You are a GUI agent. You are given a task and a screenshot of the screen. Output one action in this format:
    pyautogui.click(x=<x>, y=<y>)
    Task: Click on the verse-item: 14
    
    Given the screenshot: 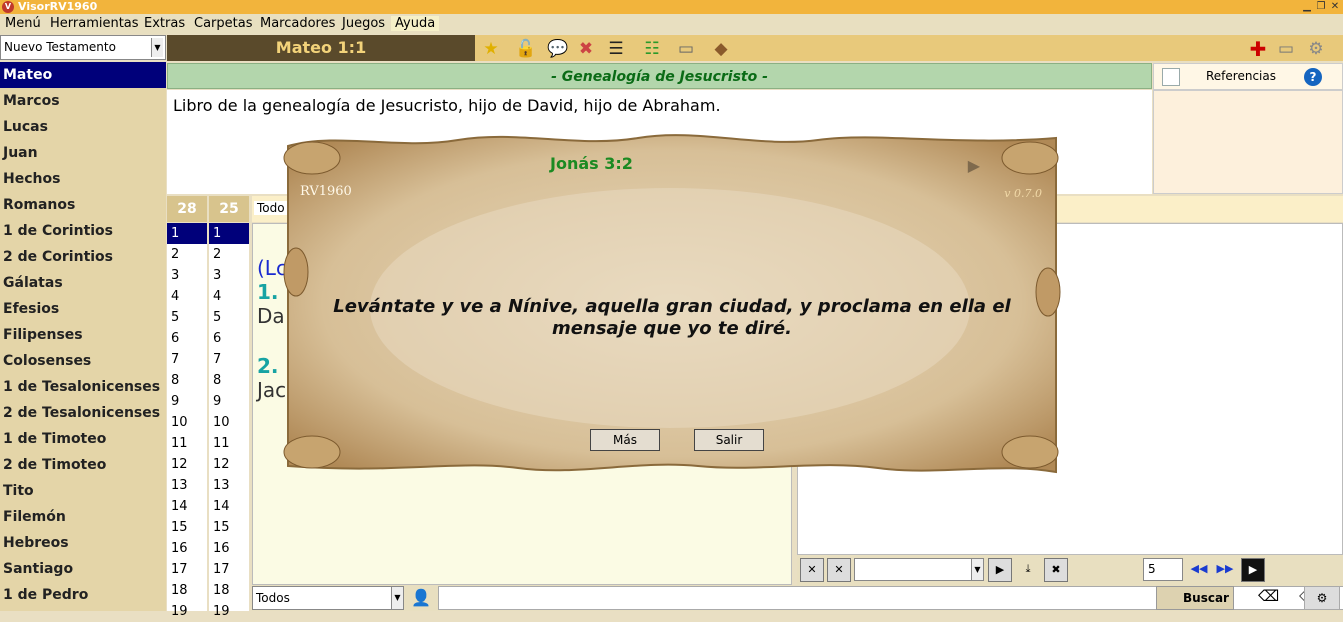 What is the action you would take?
    pyautogui.click(x=229, y=506)
    